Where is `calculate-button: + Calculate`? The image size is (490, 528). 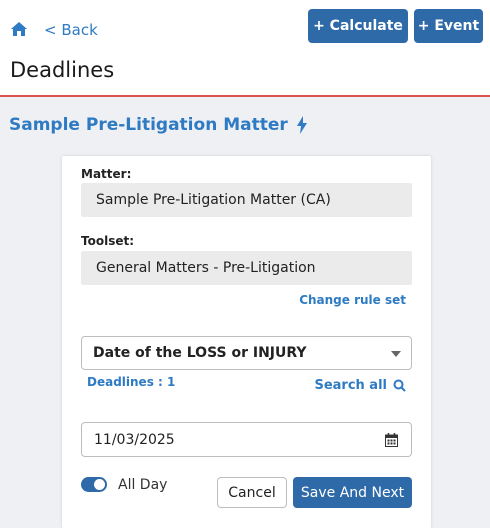
calculate-button: + Calculate is located at coordinates (358, 26).